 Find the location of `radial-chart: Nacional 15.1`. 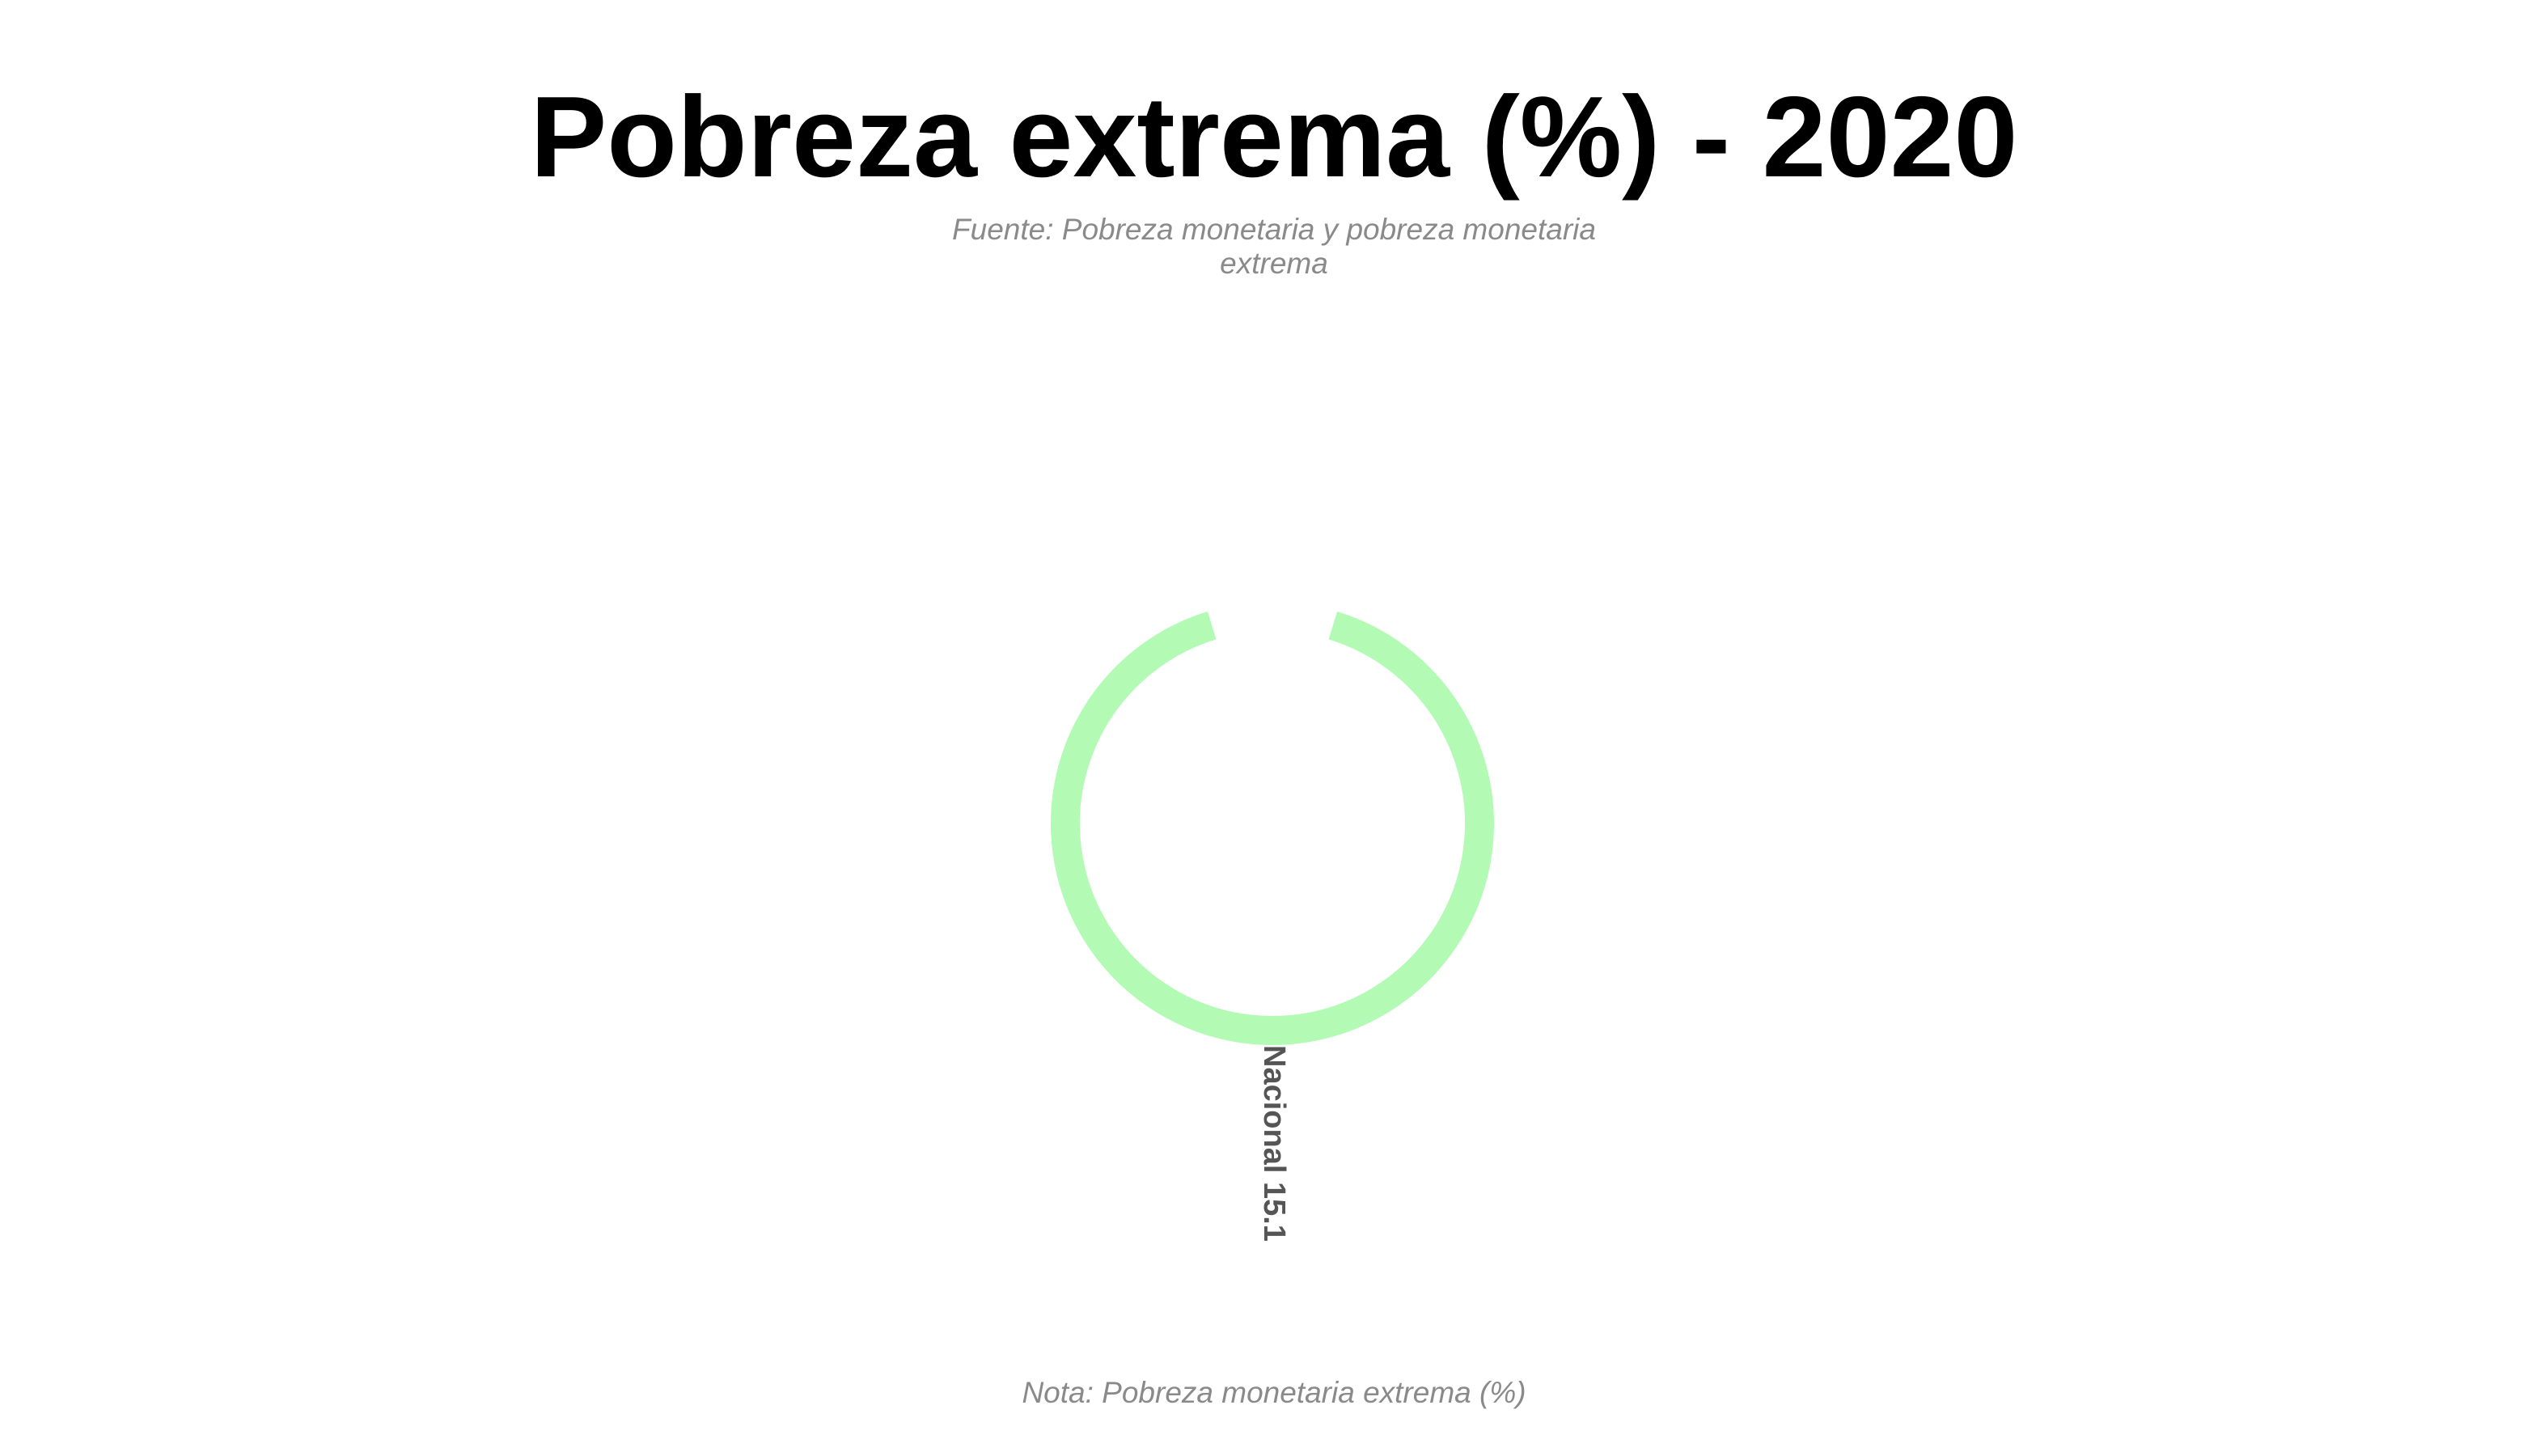

radial-chart: Nacional 15.1 is located at coordinates (1272, 927).